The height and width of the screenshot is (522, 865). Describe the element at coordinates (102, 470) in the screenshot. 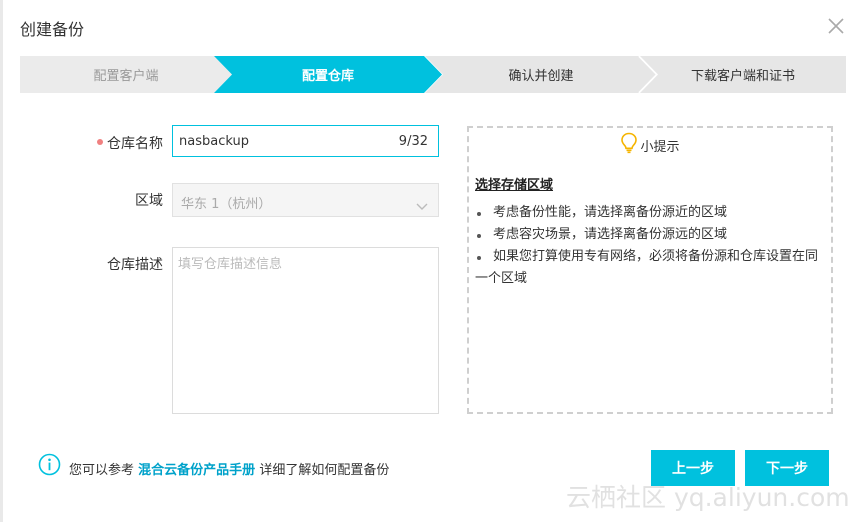

I see `footer-text-before: 您可以参考` at that location.